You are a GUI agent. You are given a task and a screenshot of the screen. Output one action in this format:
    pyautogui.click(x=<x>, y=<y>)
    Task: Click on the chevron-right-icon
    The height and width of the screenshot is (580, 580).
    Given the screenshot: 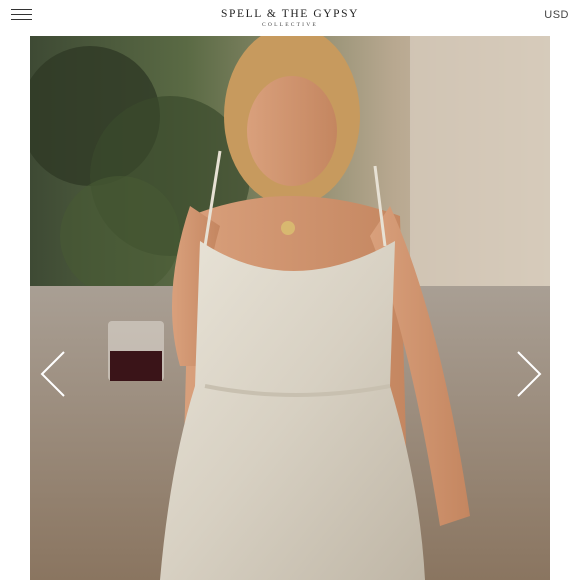 What is the action you would take?
    pyautogui.click(x=529, y=374)
    